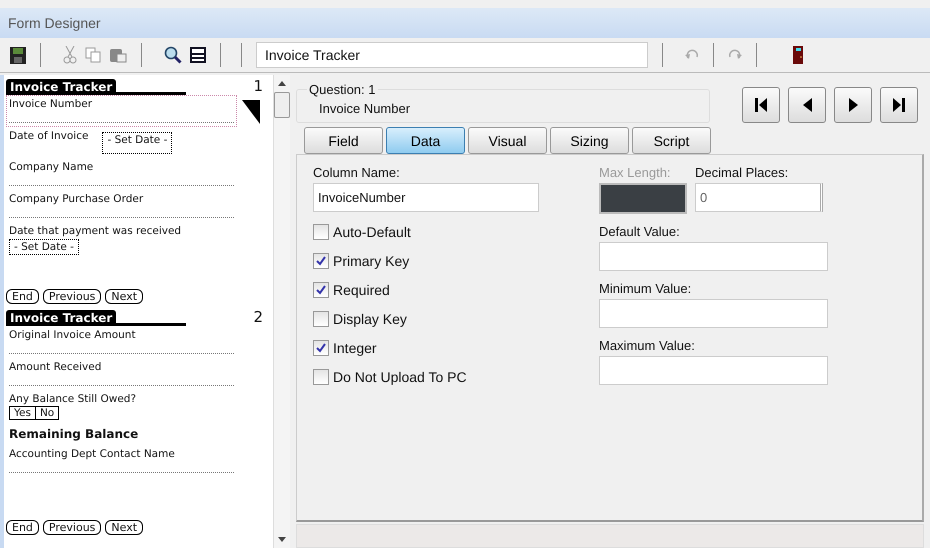 Image resolution: width=930 pixels, height=548 pixels. What do you see at coordinates (258, 86) in the screenshot?
I see `page-number: 1` at bounding box center [258, 86].